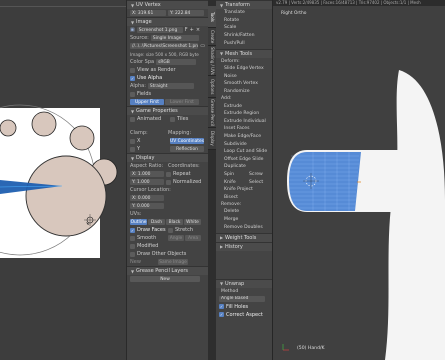 Image resolution: width=445 pixels, height=360 pixels. I want to click on screw-button: Screw, so click(256, 174).